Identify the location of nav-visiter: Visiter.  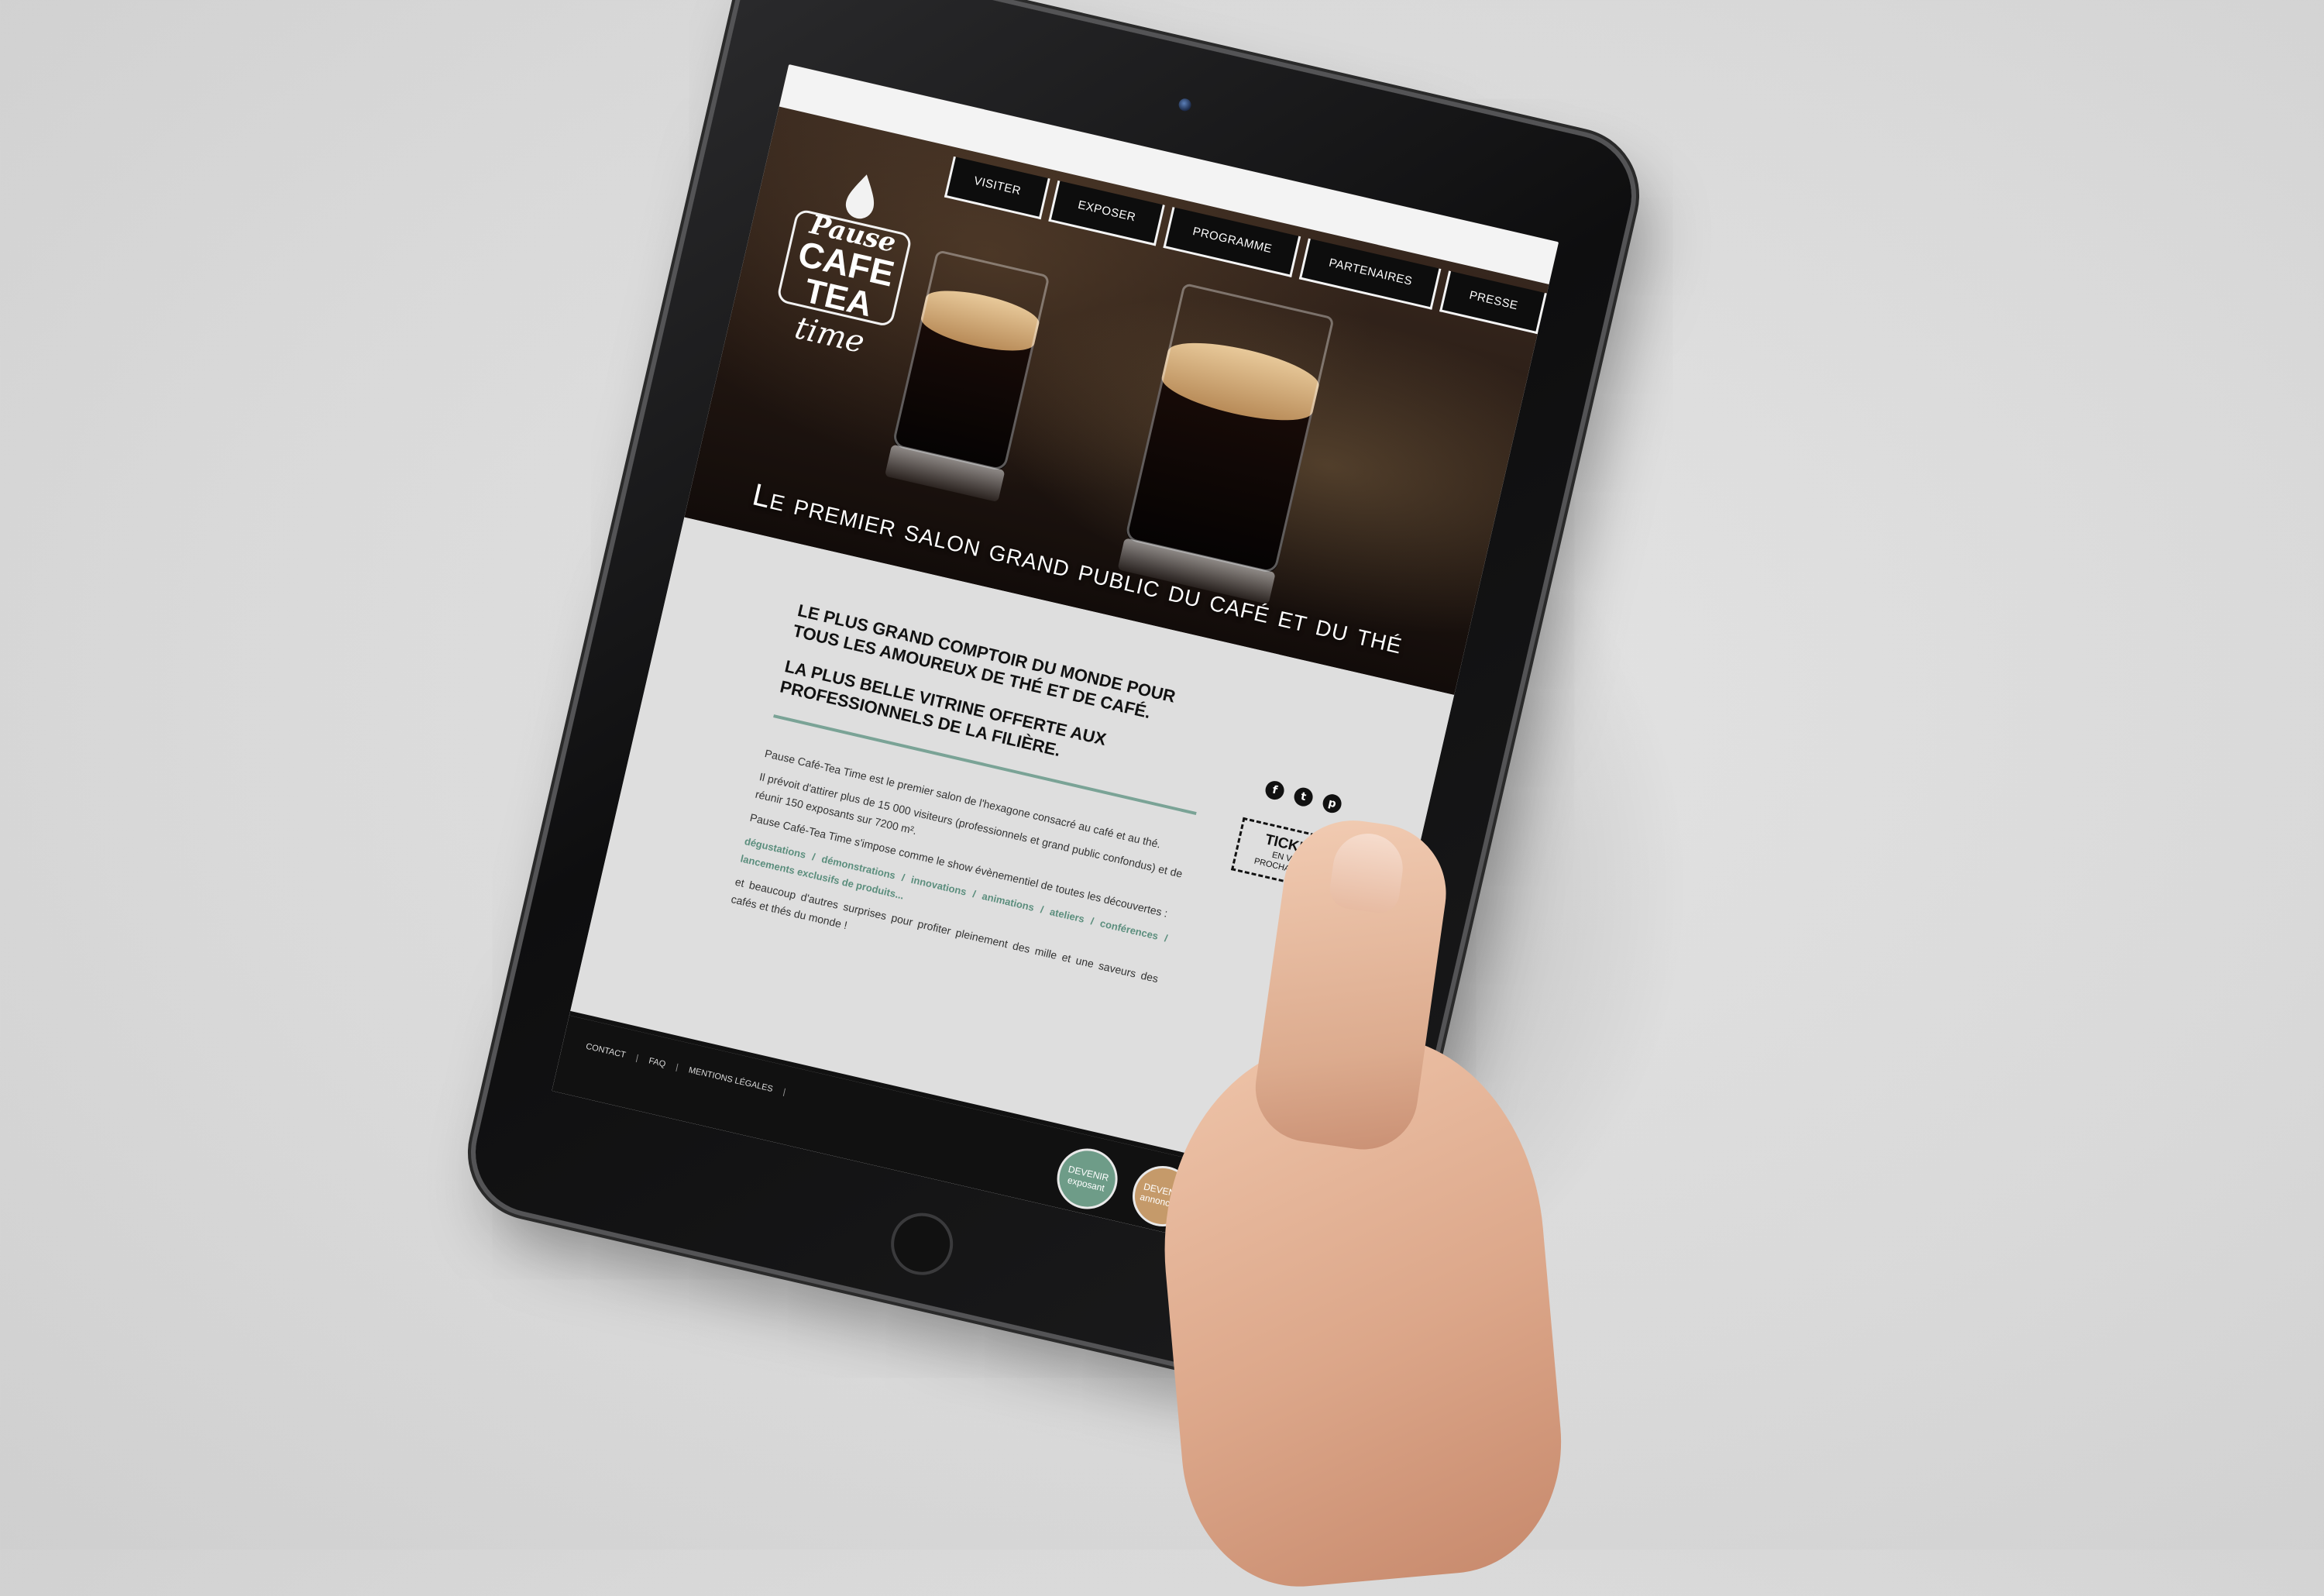
(997, 188).